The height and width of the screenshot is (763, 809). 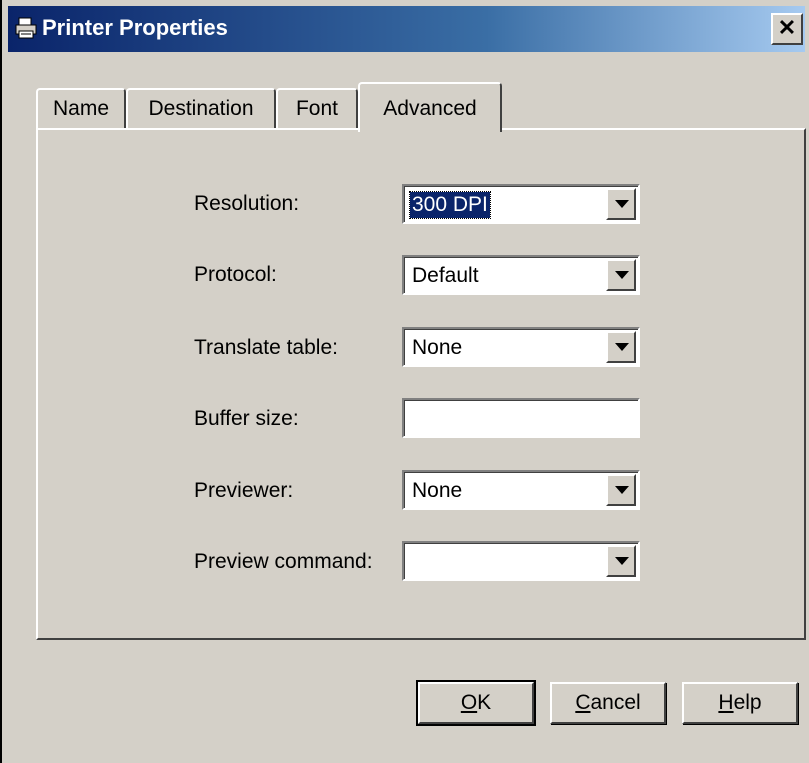 What do you see at coordinates (450, 205) in the screenshot?
I see `resolution-value: 300 DPI` at bounding box center [450, 205].